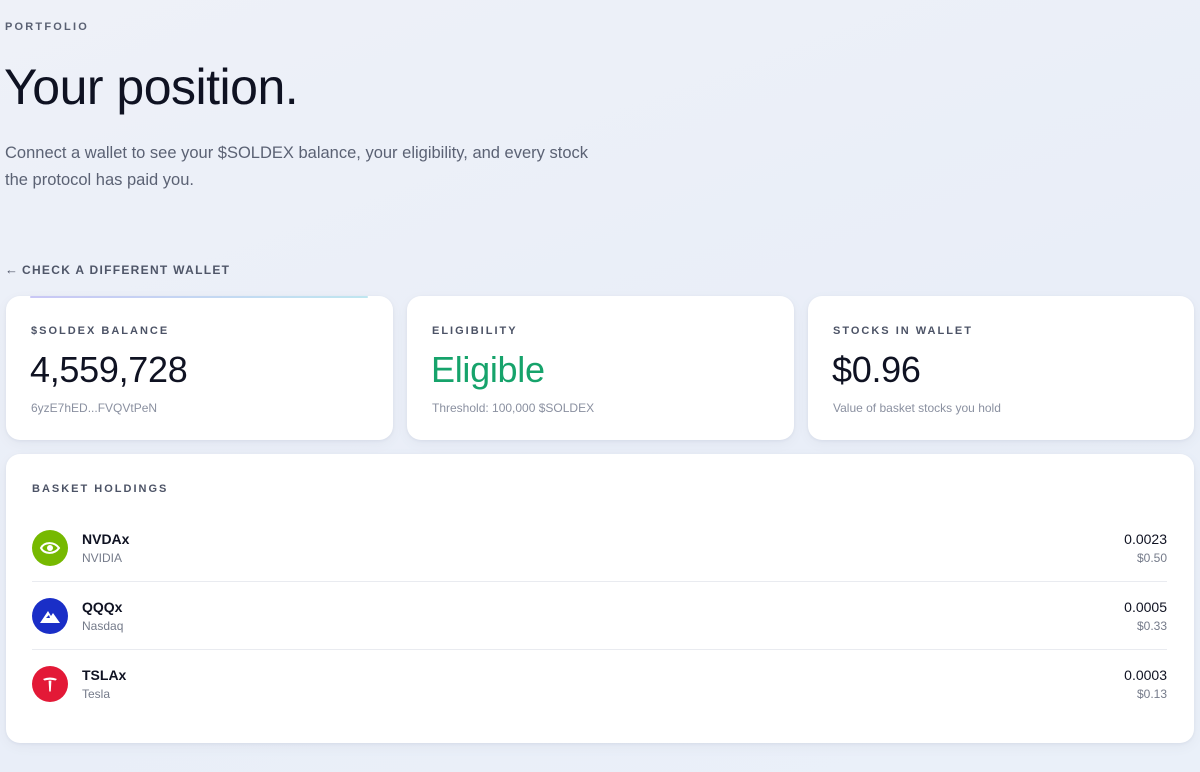 The image size is (1200, 772). Describe the element at coordinates (94, 408) in the screenshot. I see `wallet-address: 6yzE7hED...FVQVtPeN` at that location.